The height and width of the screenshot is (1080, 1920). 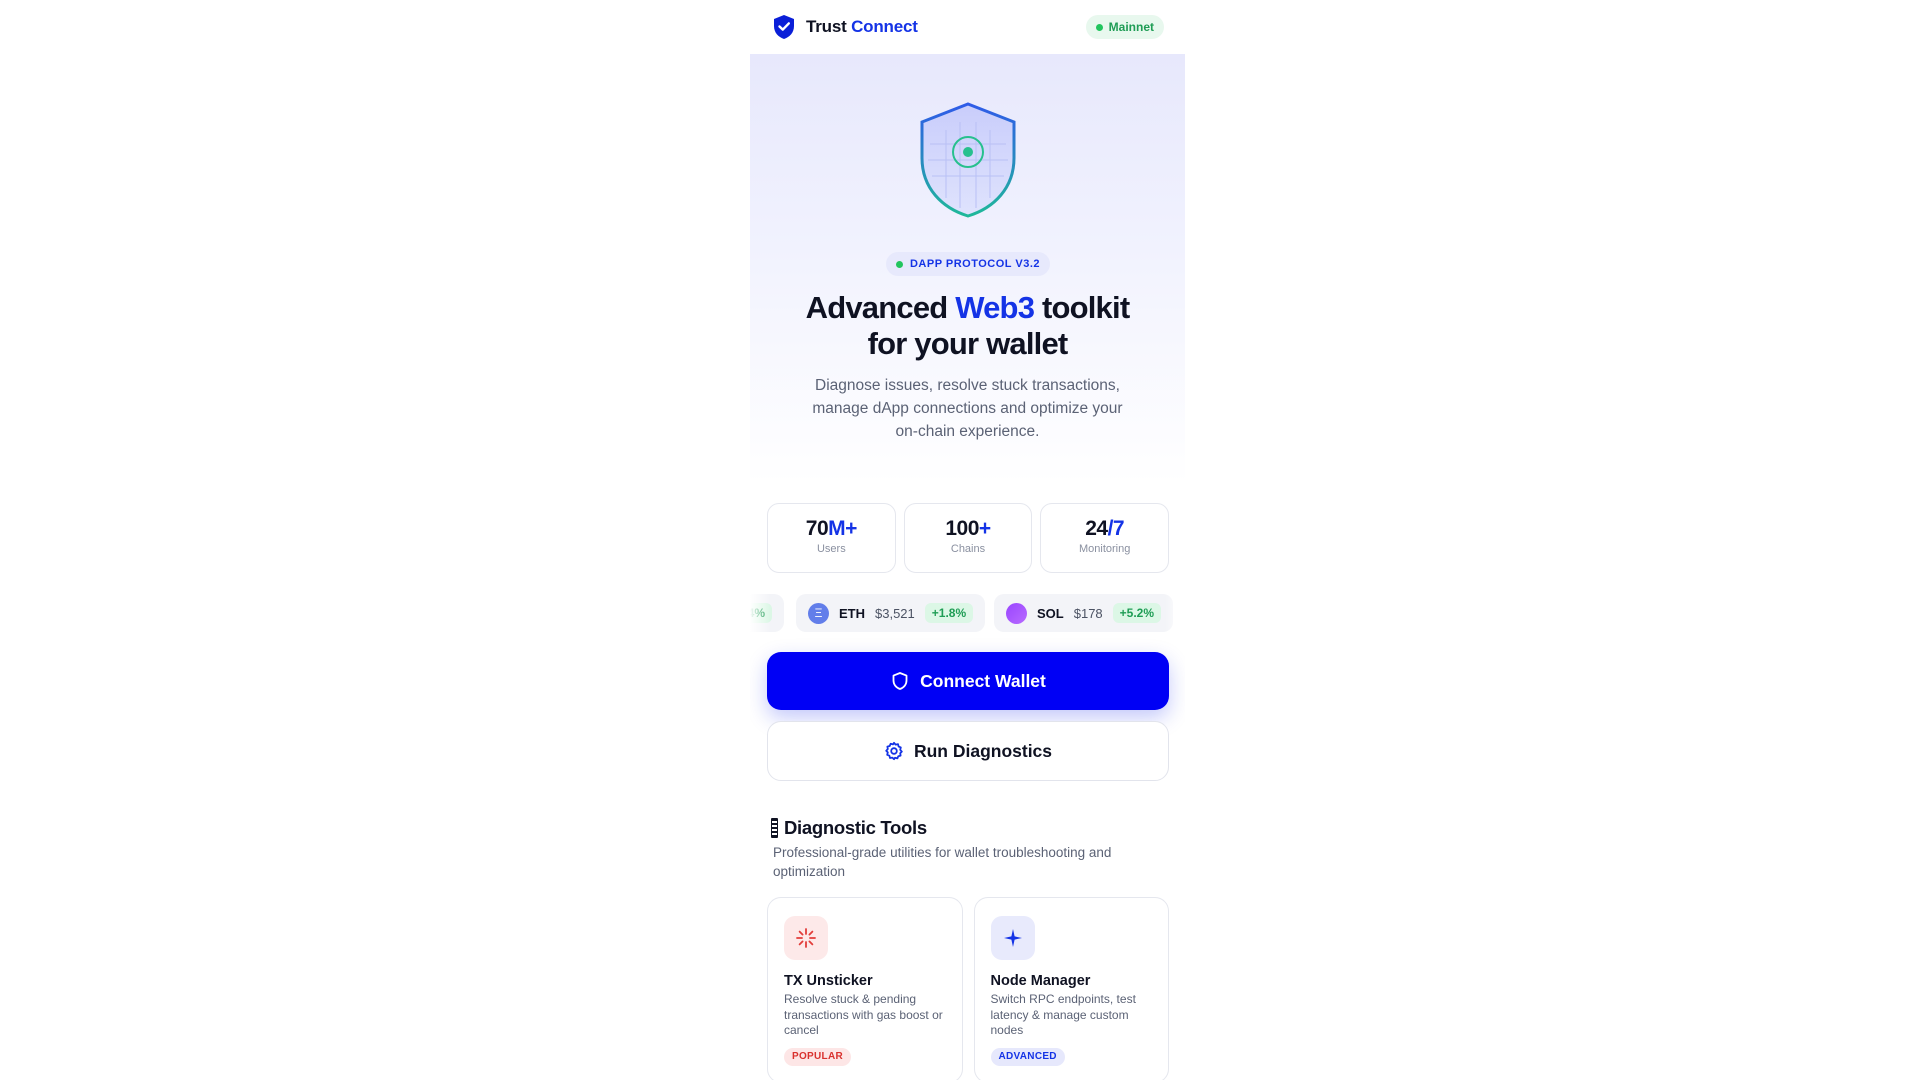 What do you see at coordinates (983, 750) in the screenshot?
I see `run-diagnostics-label: Run Diagnostics` at bounding box center [983, 750].